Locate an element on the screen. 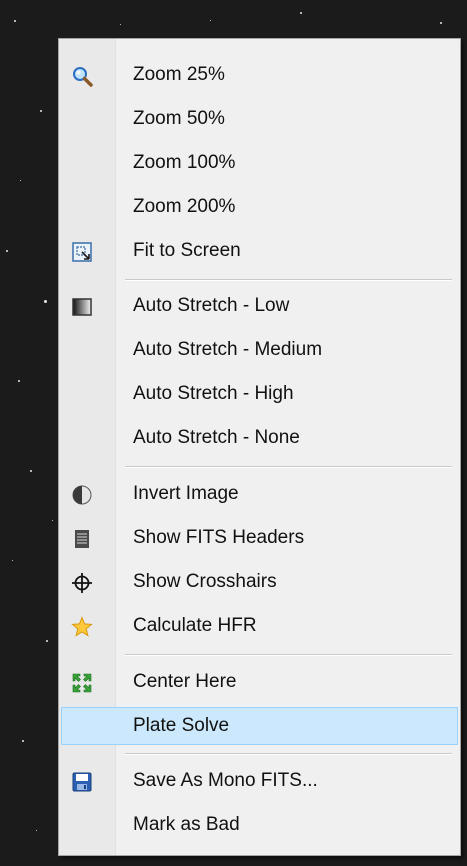  magnifier-icon is located at coordinates (82, 76).